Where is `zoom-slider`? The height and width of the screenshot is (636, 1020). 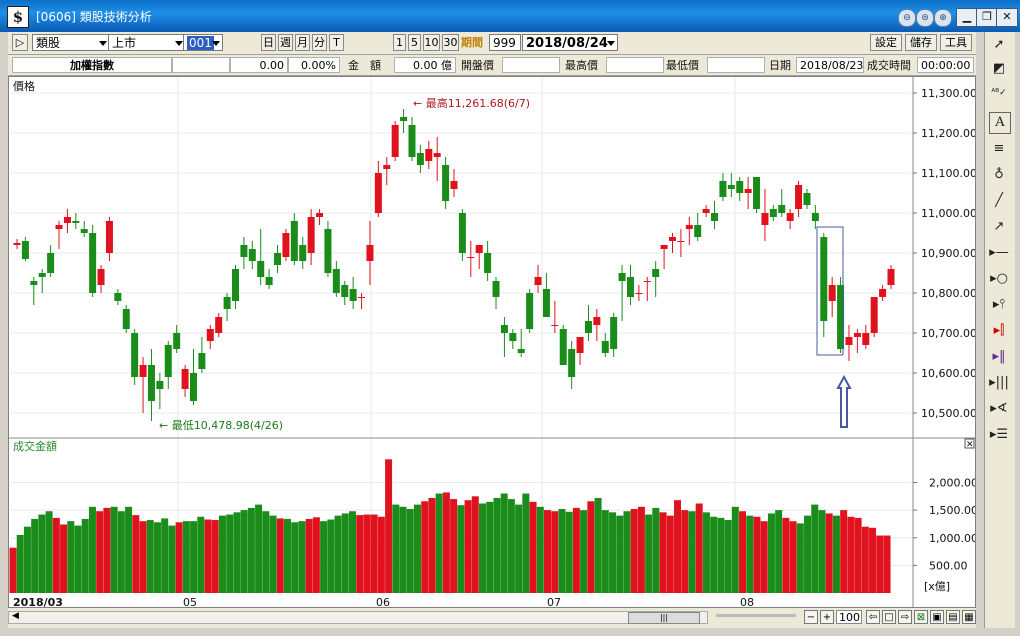 zoom-slider is located at coordinates (756, 615).